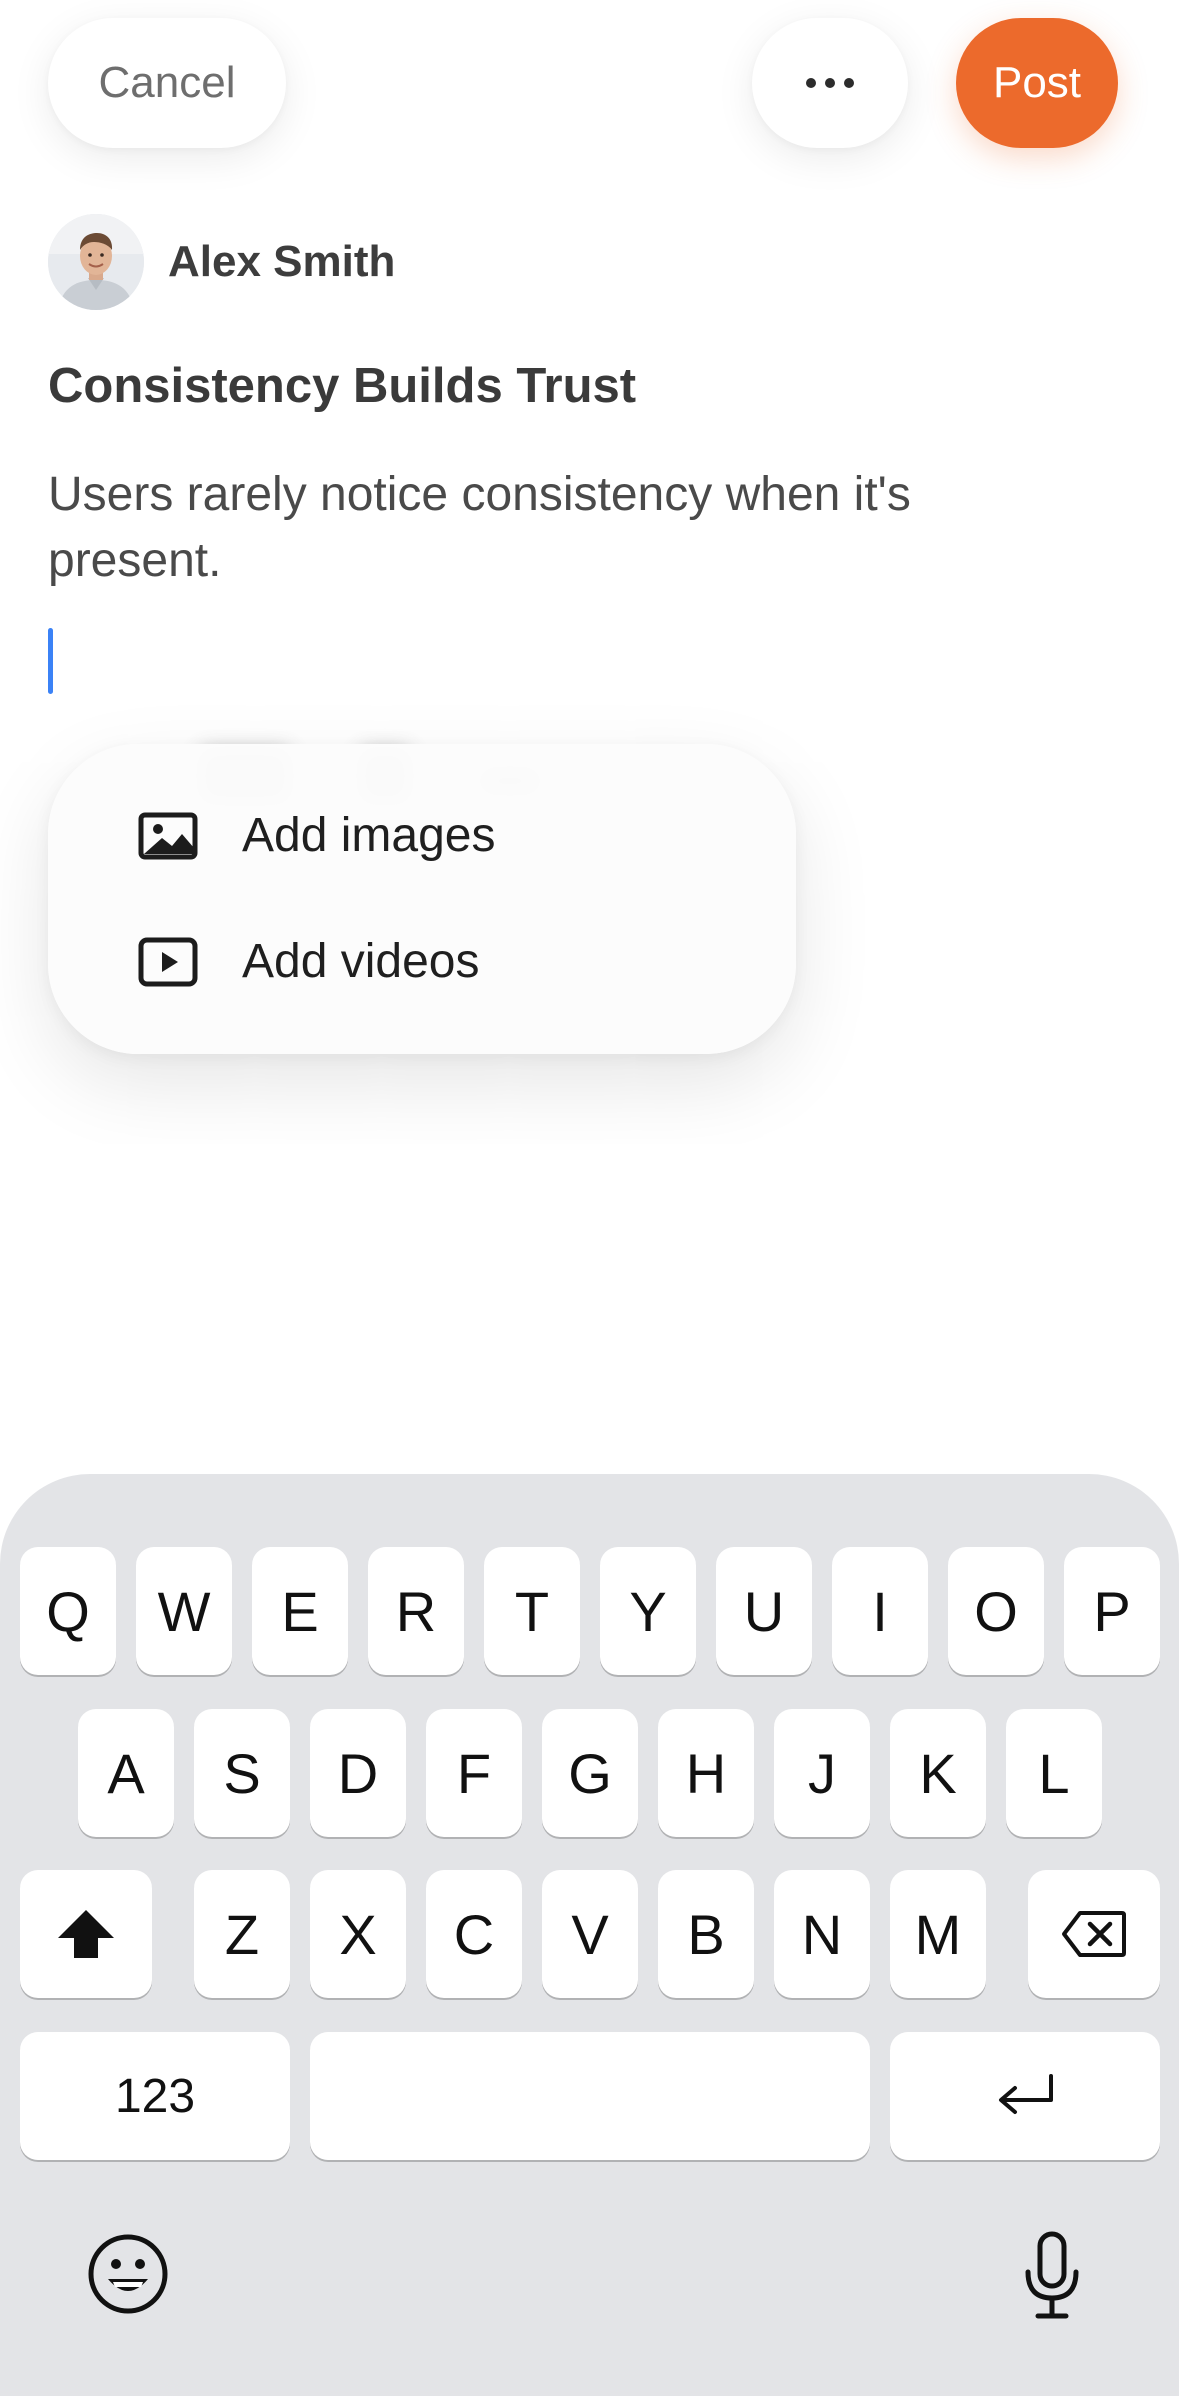  Describe the element at coordinates (50, 661) in the screenshot. I see `text-cursor` at that location.